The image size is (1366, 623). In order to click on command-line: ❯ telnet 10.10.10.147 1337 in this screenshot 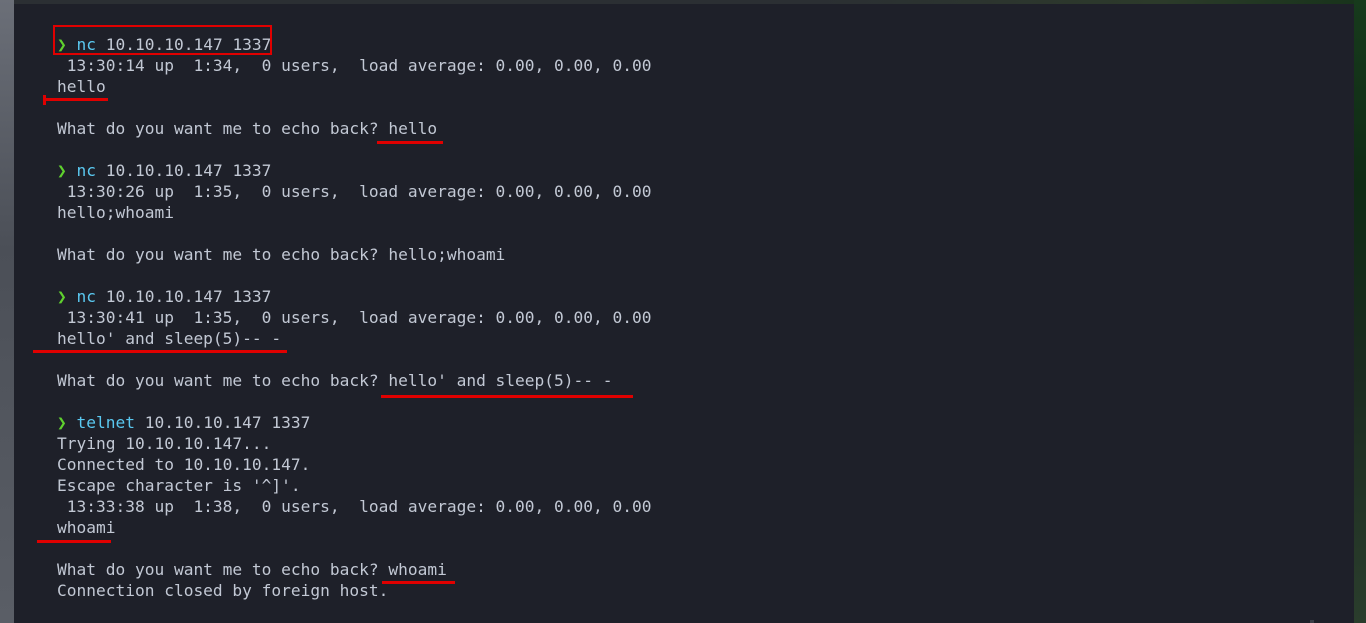, I will do `click(183, 422)`.